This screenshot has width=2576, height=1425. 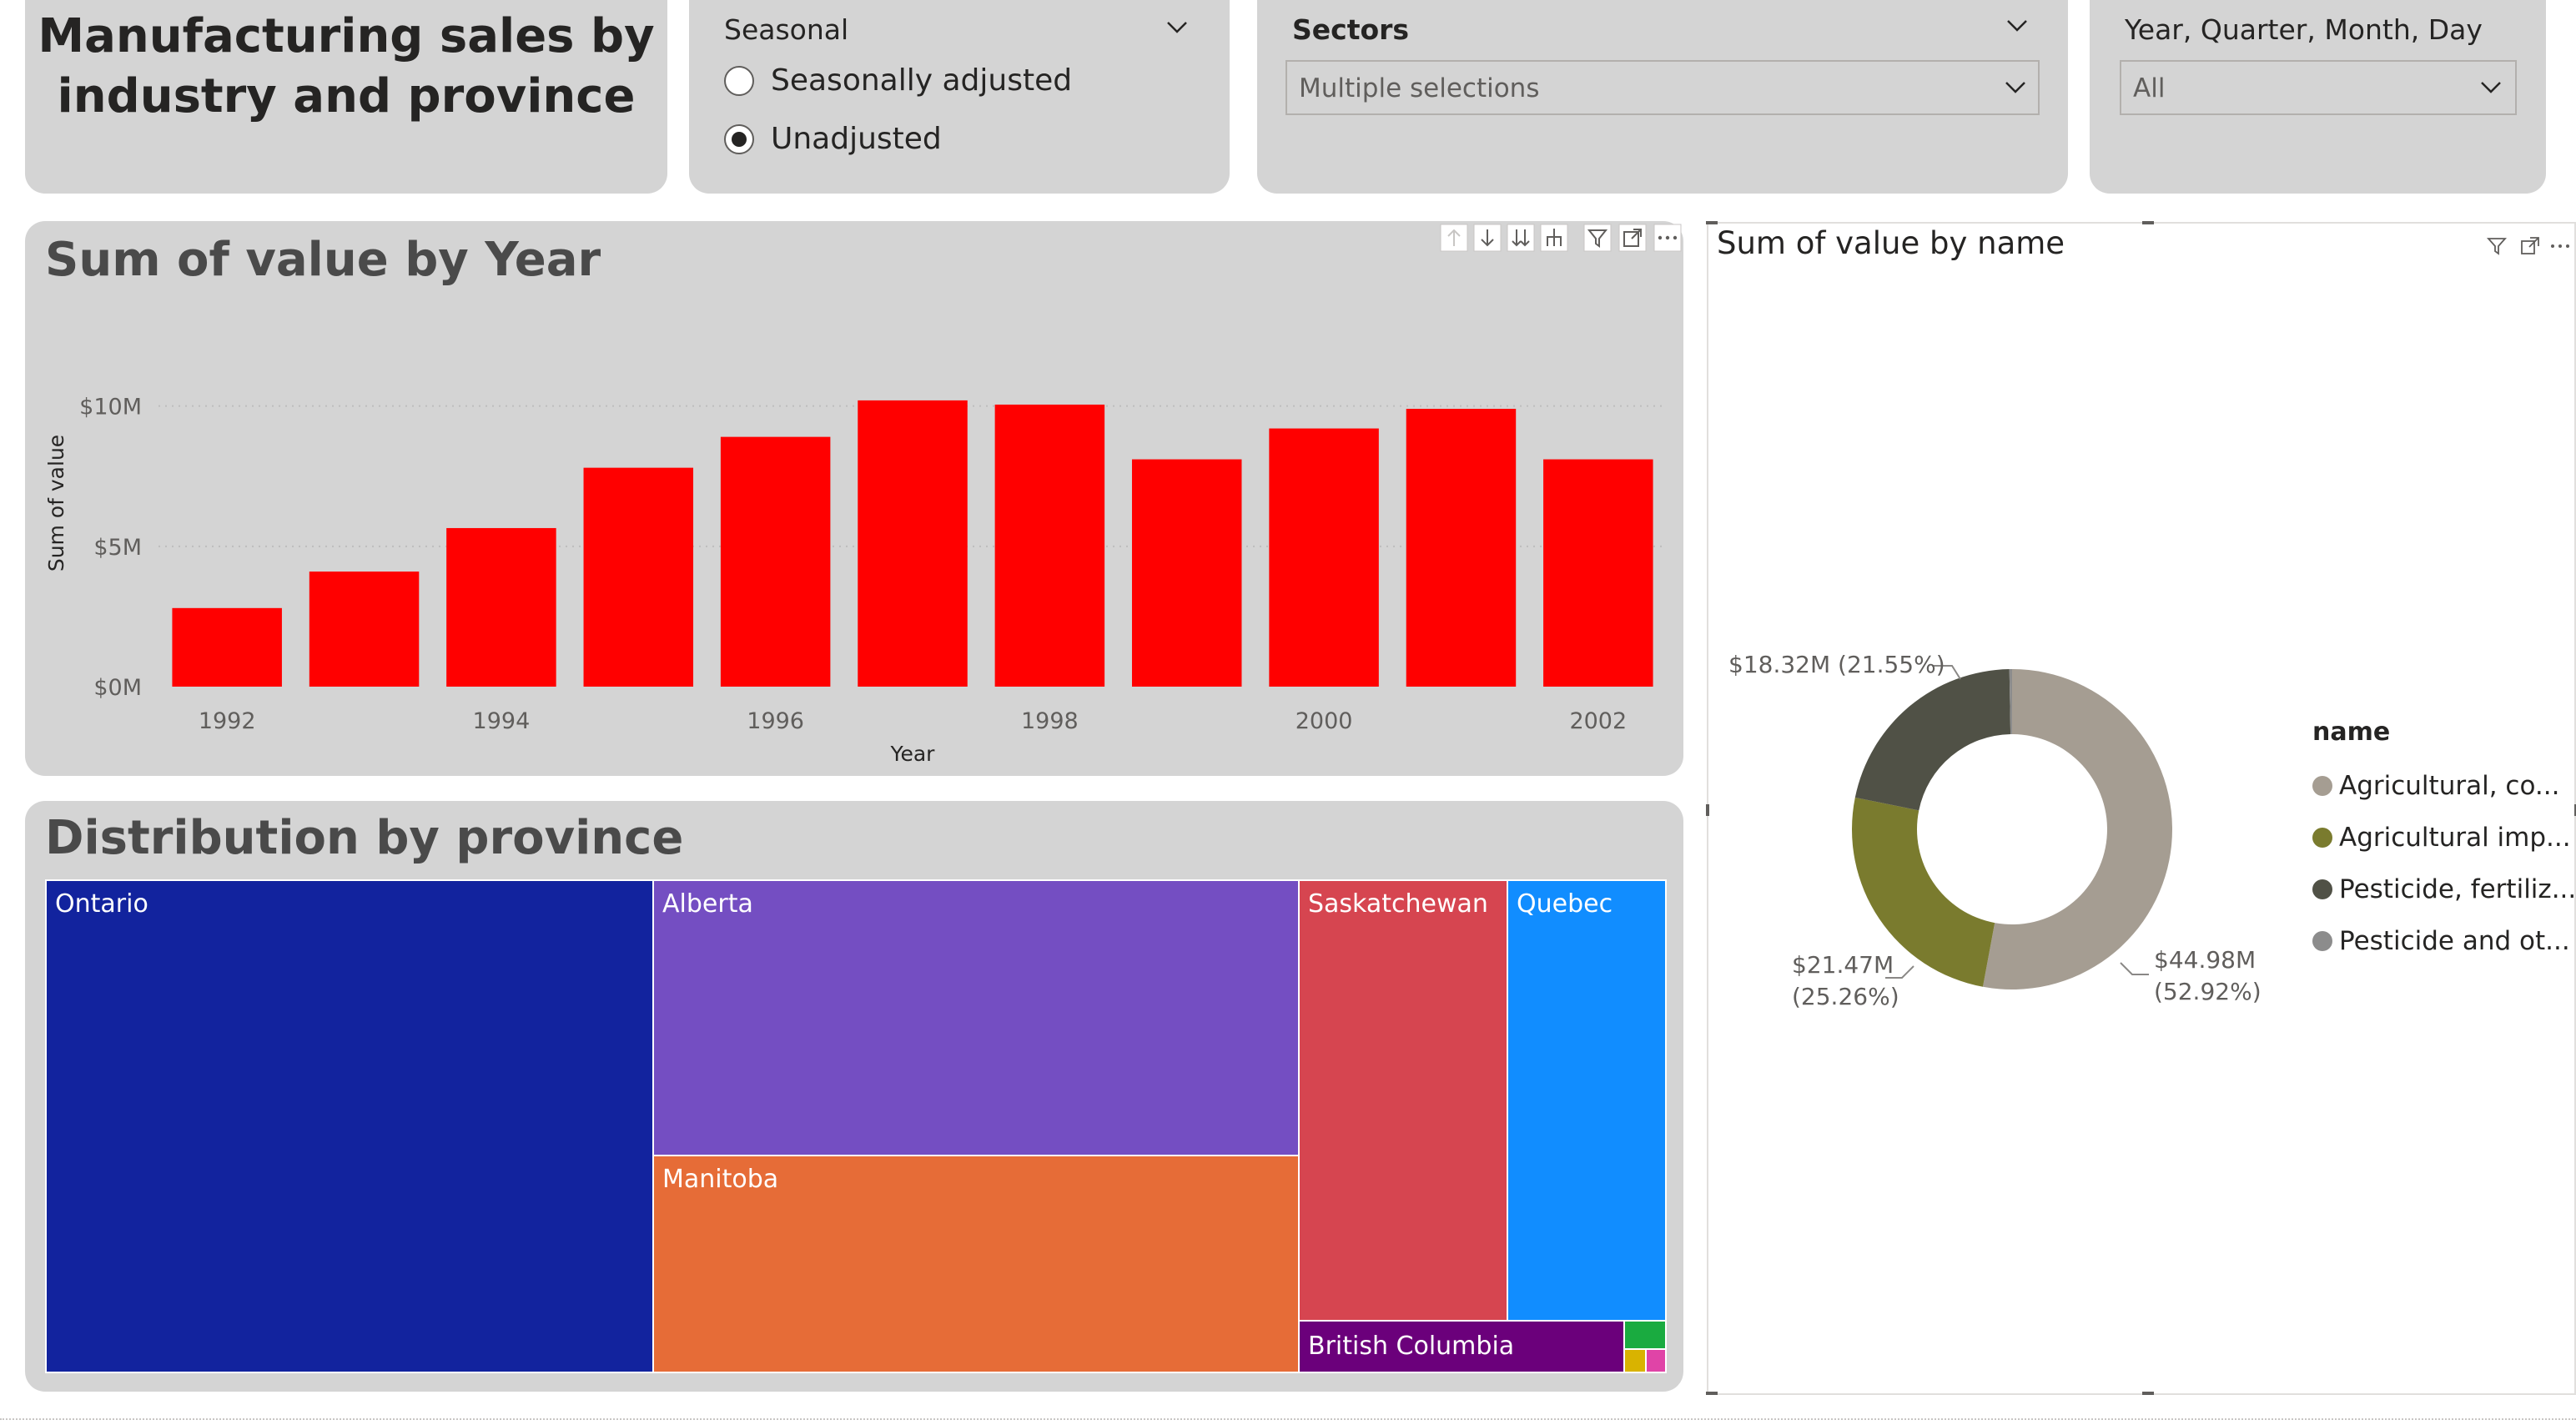 What do you see at coordinates (502, 721) in the screenshot?
I see `x-tick-label: 1994` at bounding box center [502, 721].